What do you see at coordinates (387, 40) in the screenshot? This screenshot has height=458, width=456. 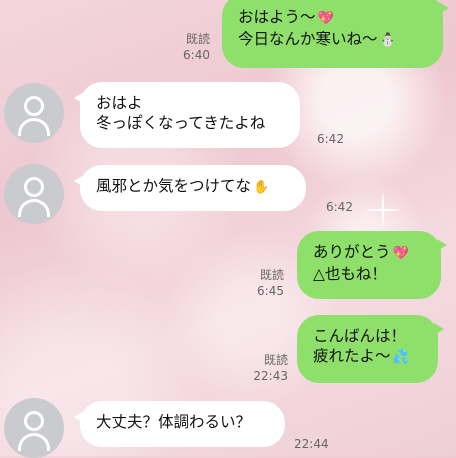 I see `snowman-icon: ⛄` at bounding box center [387, 40].